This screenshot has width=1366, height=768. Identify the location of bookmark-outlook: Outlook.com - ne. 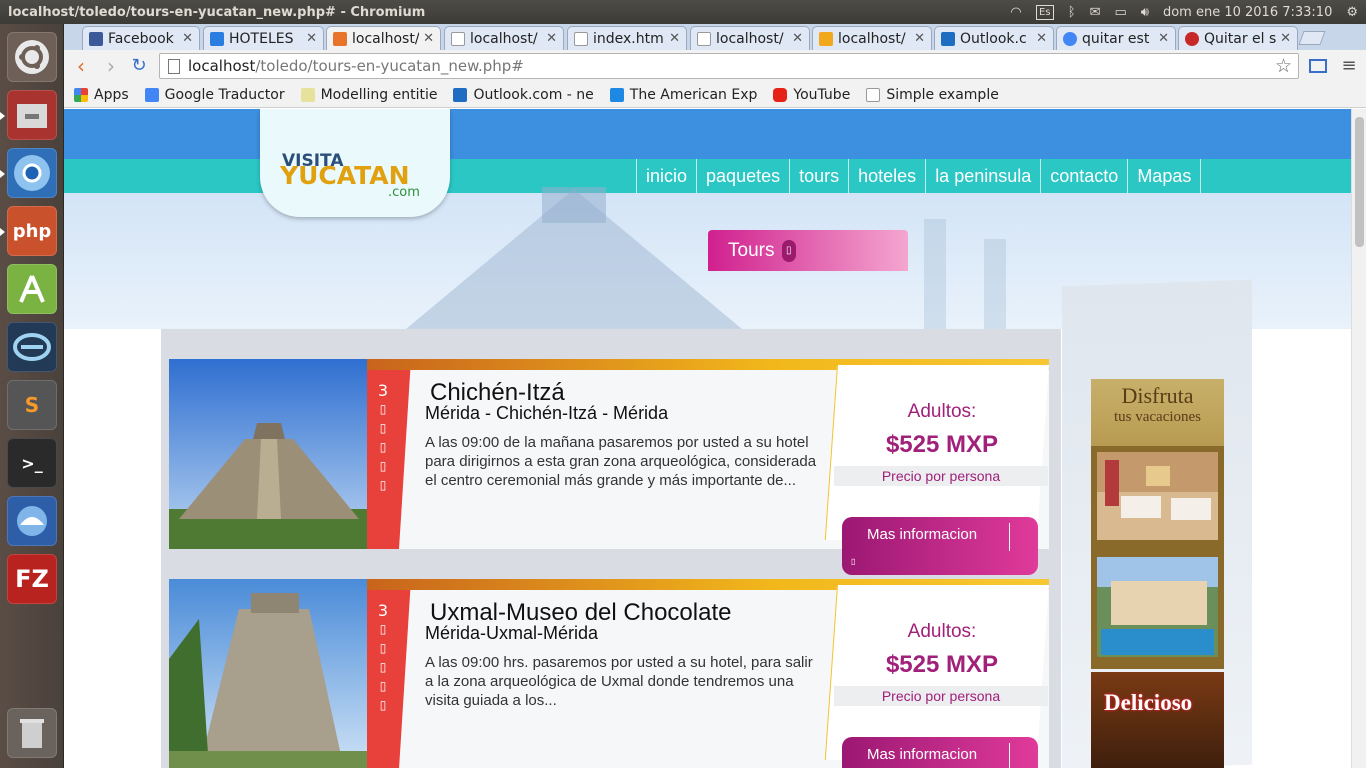
(523, 95).